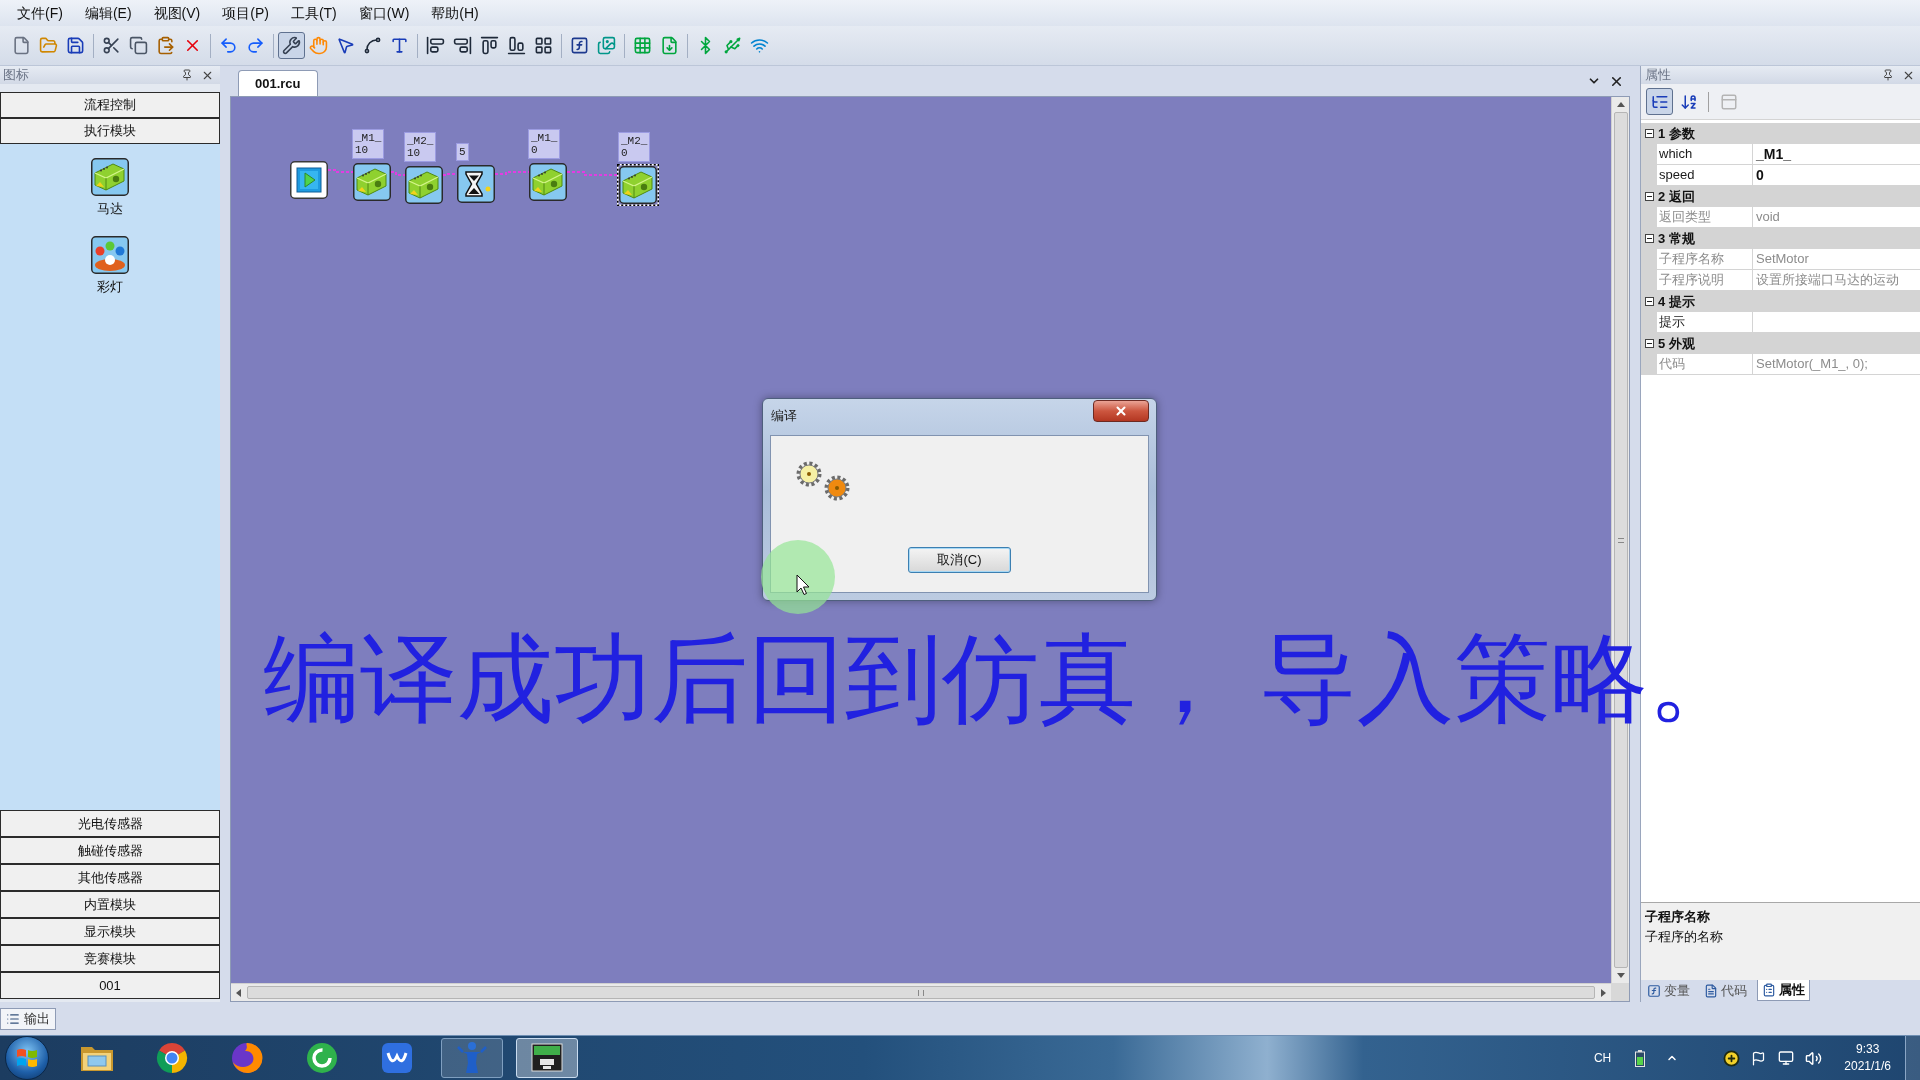 The width and height of the screenshot is (1920, 1080). I want to click on pointer-icon, so click(345, 45).